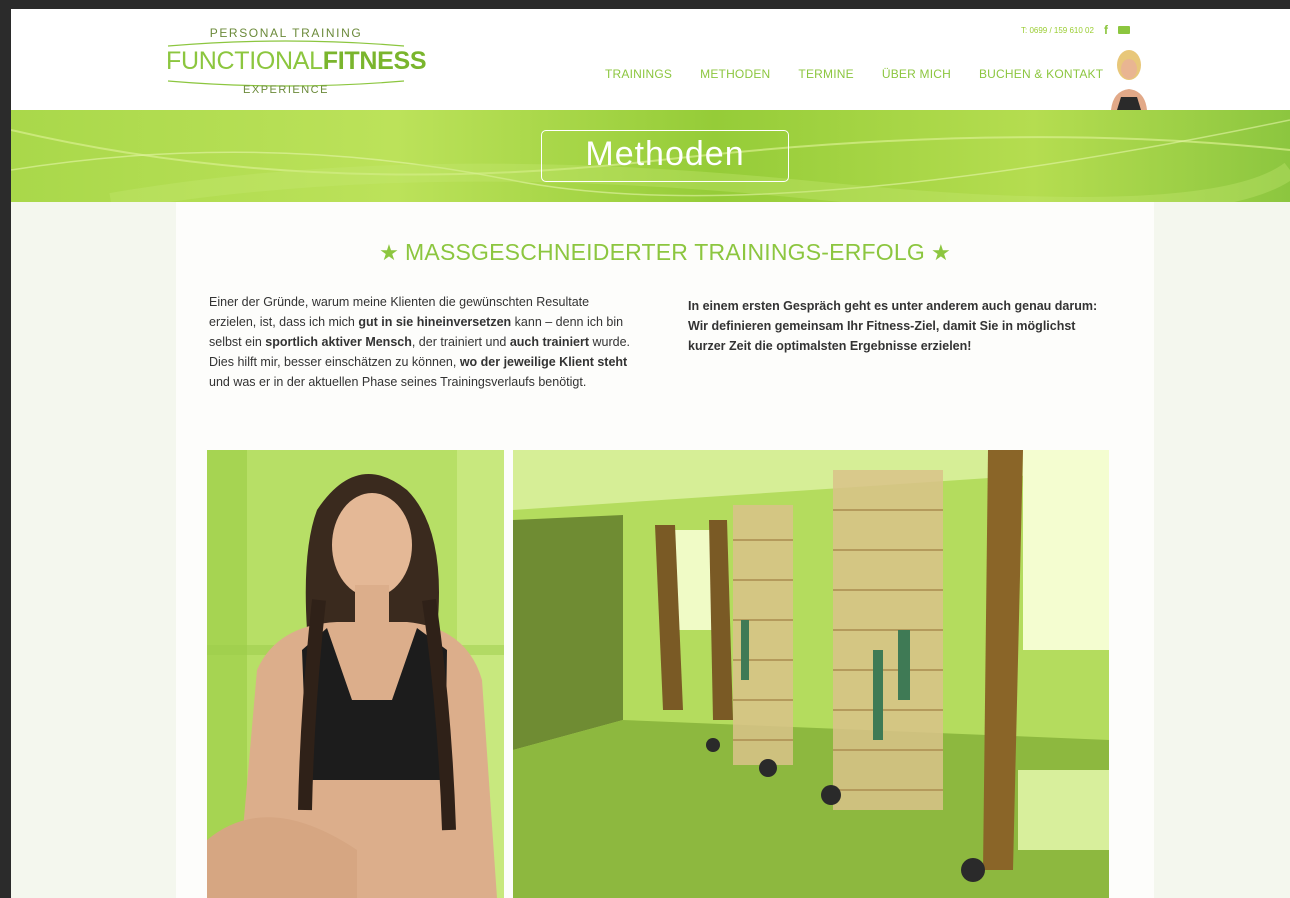  What do you see at coordinates (1057, 30) in the screenshot?
I see `phone-number: T: 0699 / 159 610 02` at bounding box center [1057, 30].